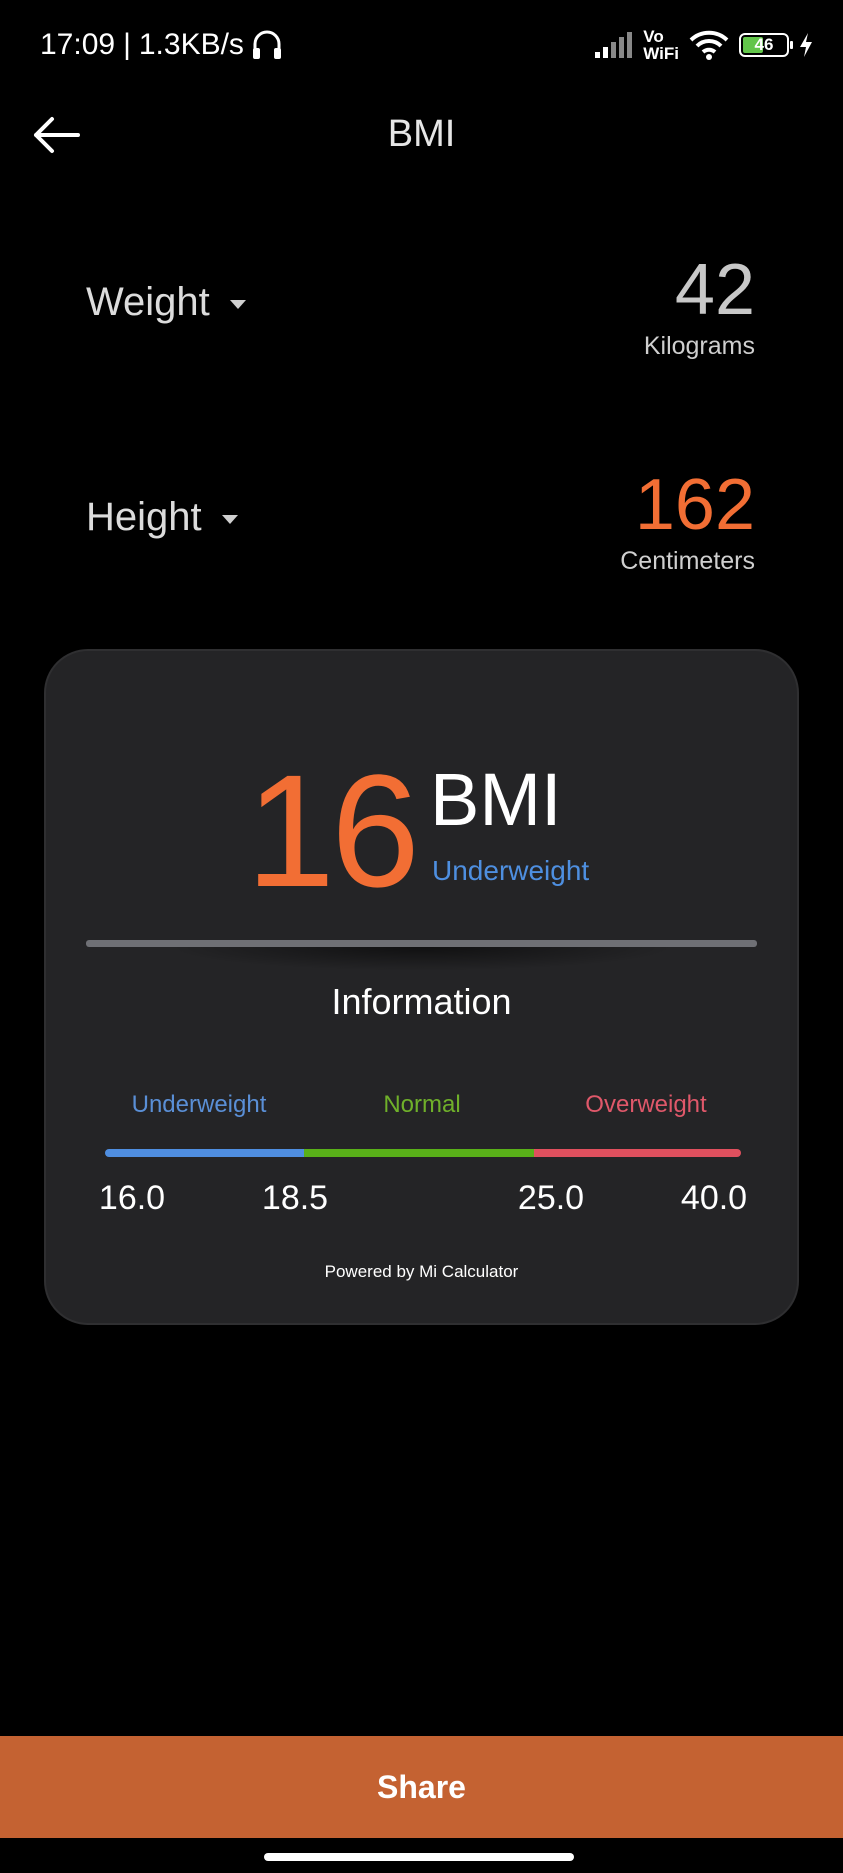  I want to click on weight-value: 42, so click(715, 290).